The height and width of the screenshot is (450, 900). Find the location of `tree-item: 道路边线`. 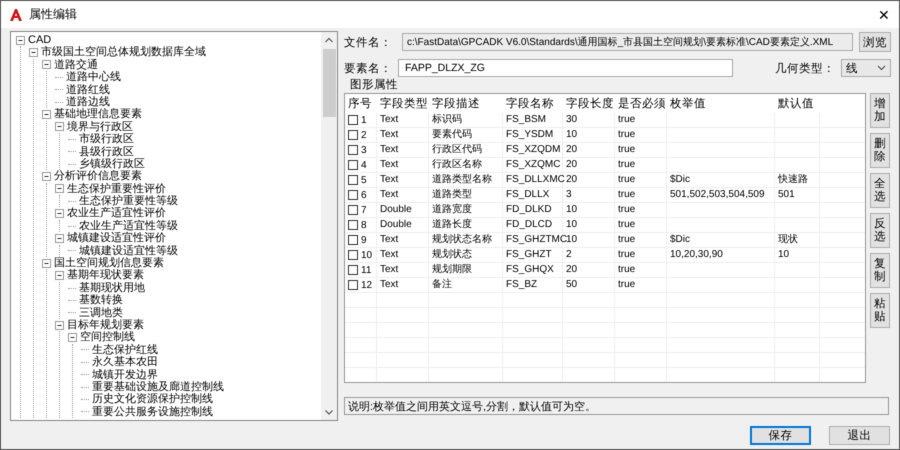

tree-item: 道路边线 is located at coordinates (88, 102).